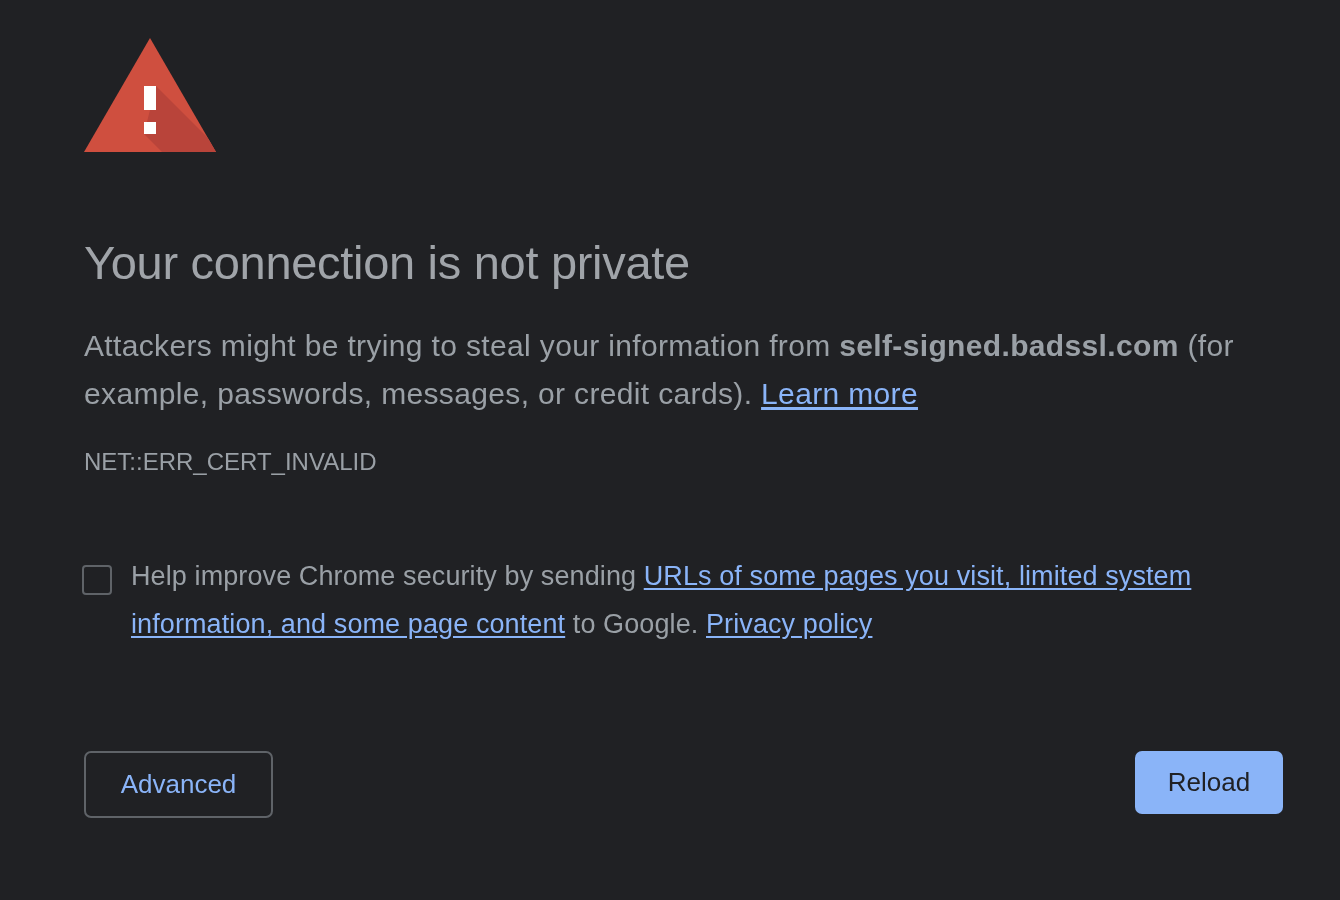 This screenshot has height=900, width=1340. Describe the element at coordinates (917, 576) in the screenshot. I see `details-link: URLs of some pages you visit, limited system` at that location.